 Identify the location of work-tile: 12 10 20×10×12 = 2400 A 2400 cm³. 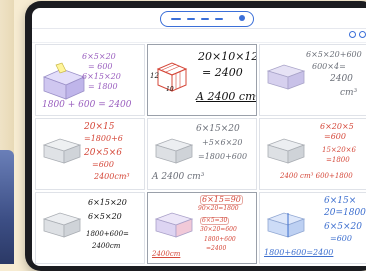
(202, 80).